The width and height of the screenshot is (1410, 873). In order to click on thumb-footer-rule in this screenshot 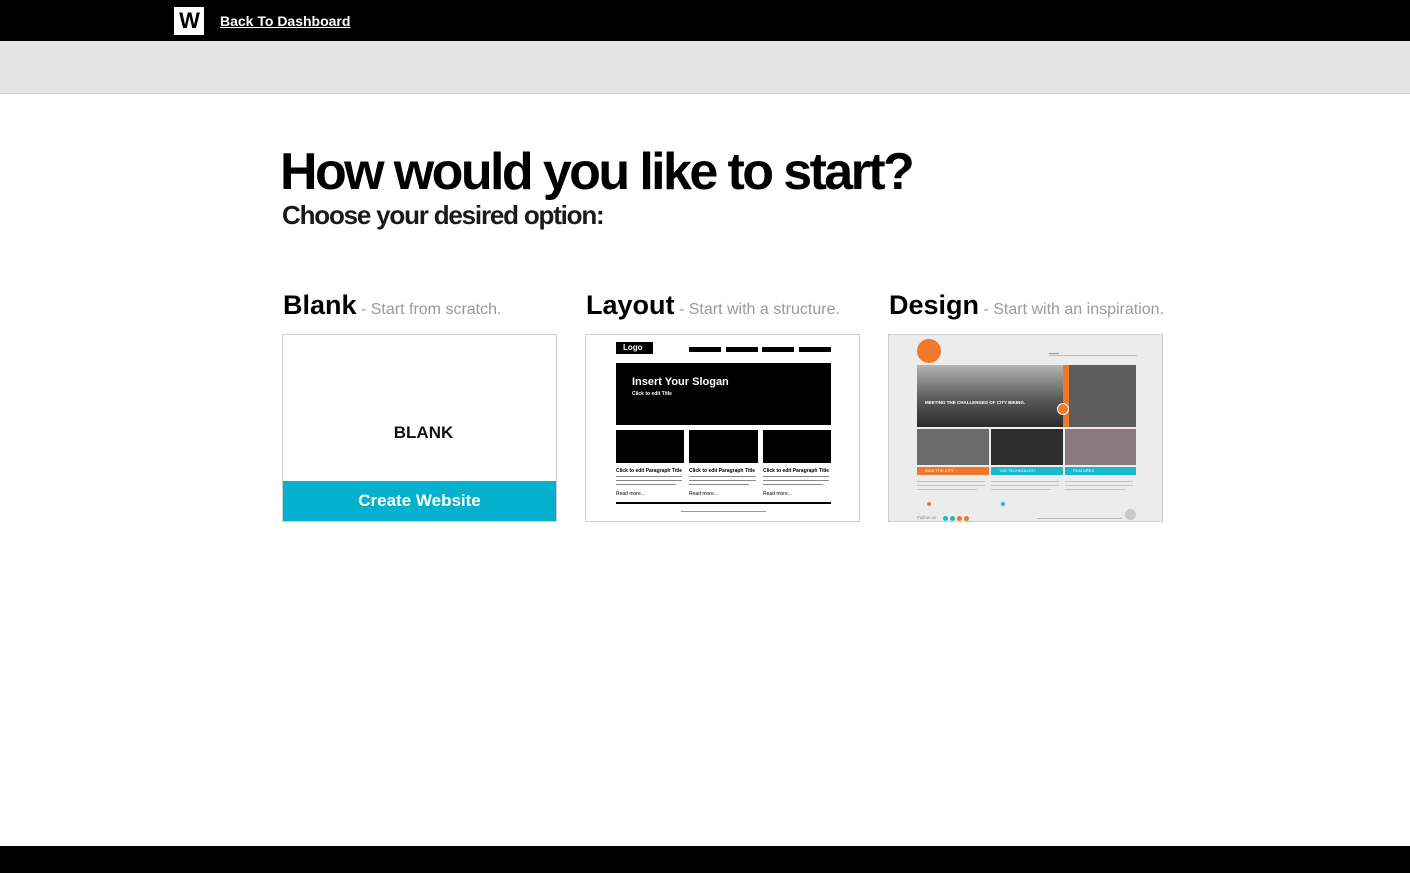, I will do `click(723, 503)`.